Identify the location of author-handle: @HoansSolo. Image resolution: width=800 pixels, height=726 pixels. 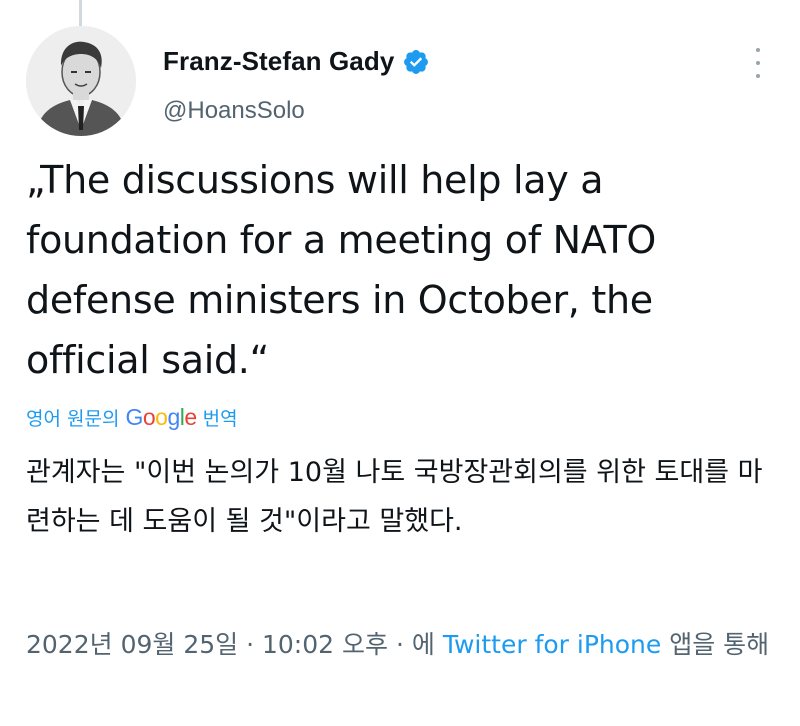
(234, 111).